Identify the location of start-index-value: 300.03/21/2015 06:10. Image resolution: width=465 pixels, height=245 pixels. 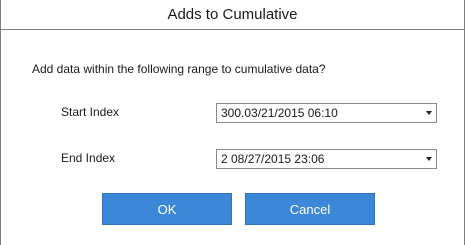
(279, 113).